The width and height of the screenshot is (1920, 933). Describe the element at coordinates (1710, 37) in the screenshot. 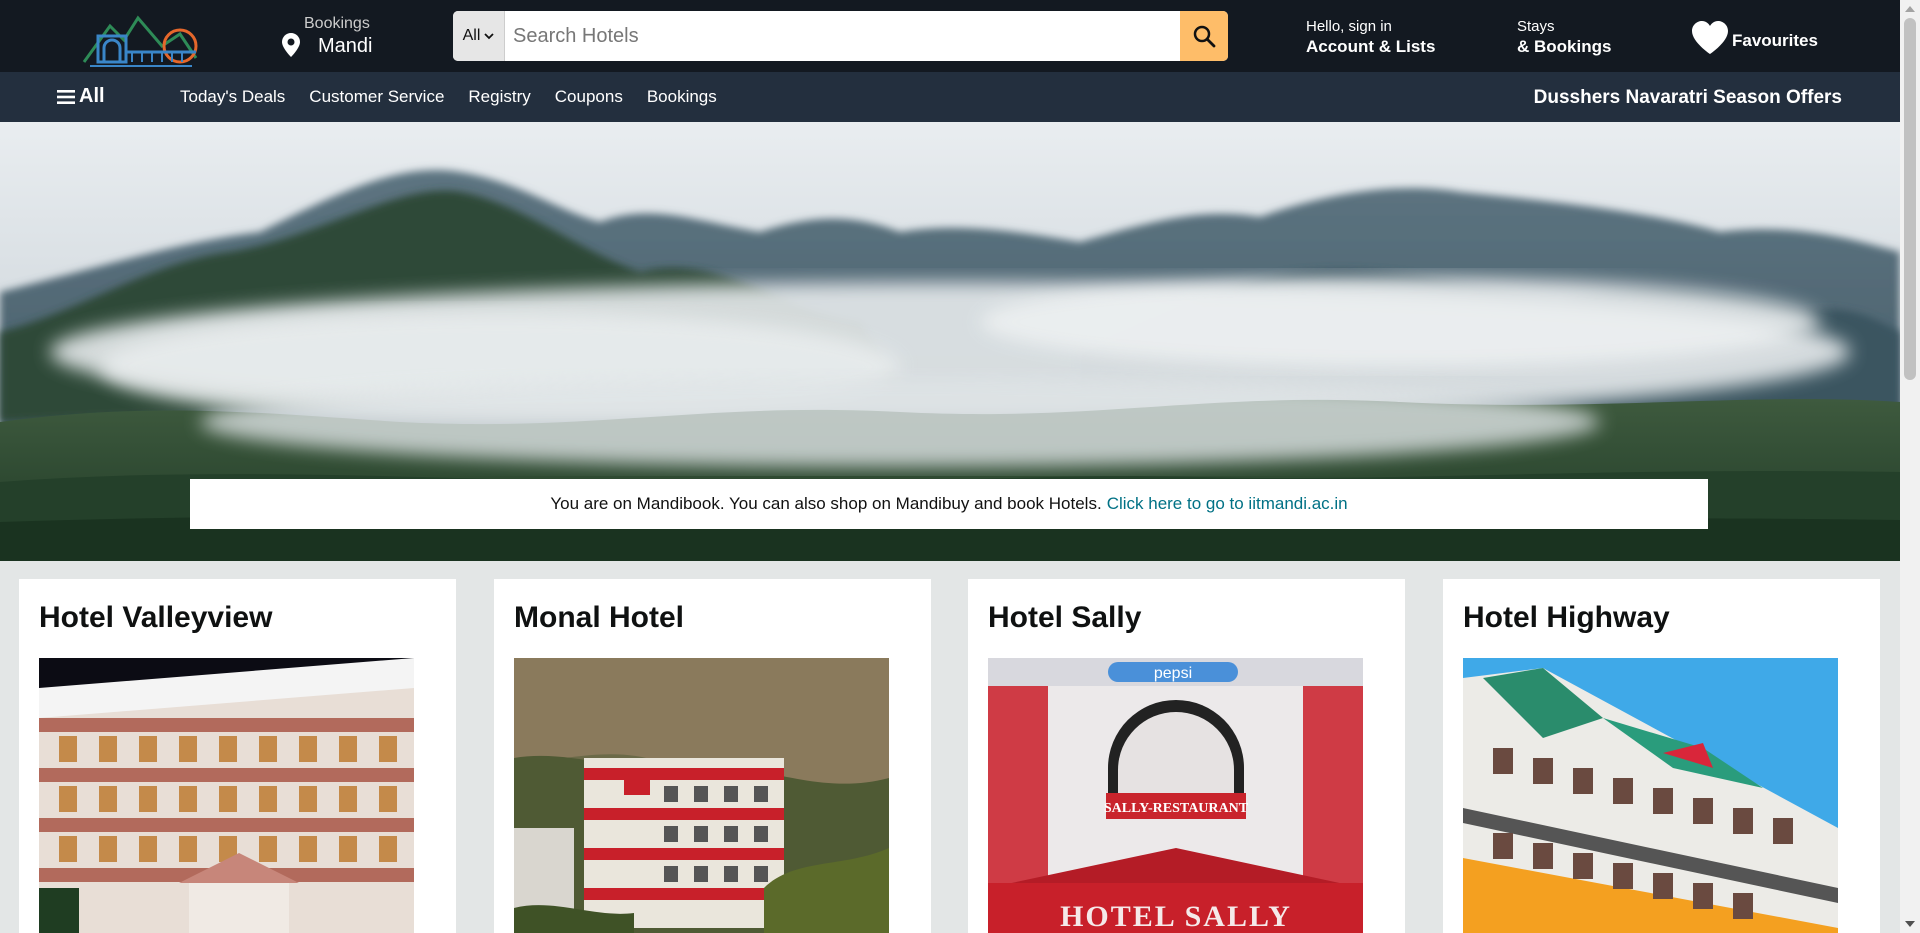

I see `heart-icon` at that location.